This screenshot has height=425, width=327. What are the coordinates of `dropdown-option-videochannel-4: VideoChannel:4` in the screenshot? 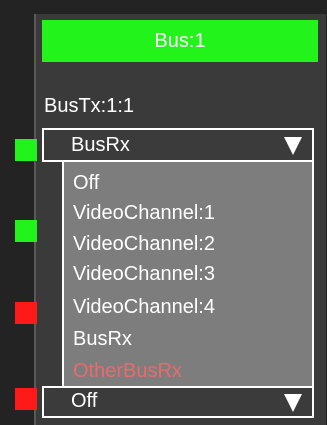 It's located at (144, 307).